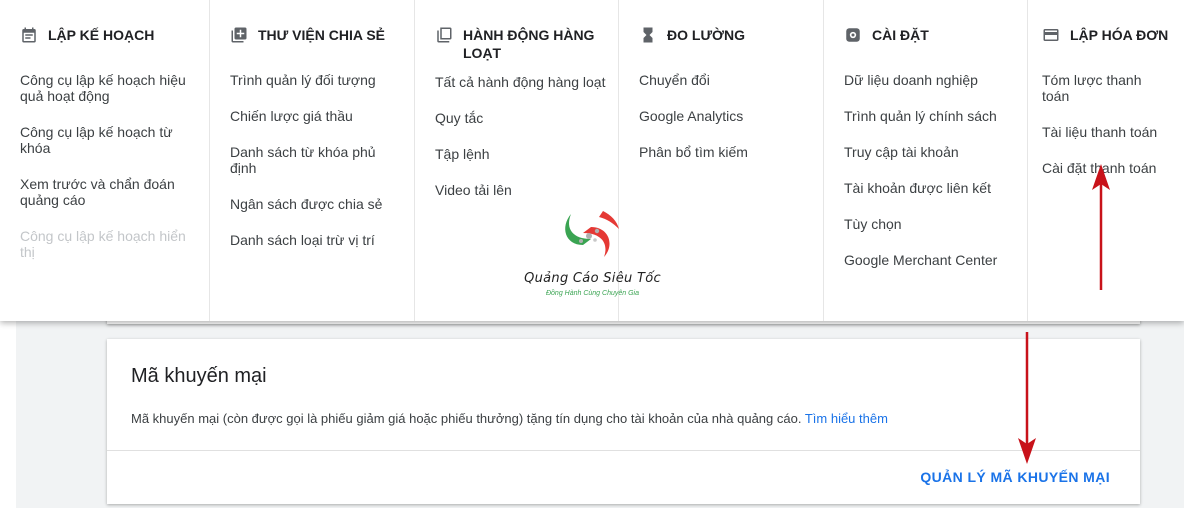 The width and height of the screenshot is (1184, 508). Describe the element at coordinates (706, 35) in the screenshot. I see `menu-column-title: ĐO LƯỜNG` at that location.